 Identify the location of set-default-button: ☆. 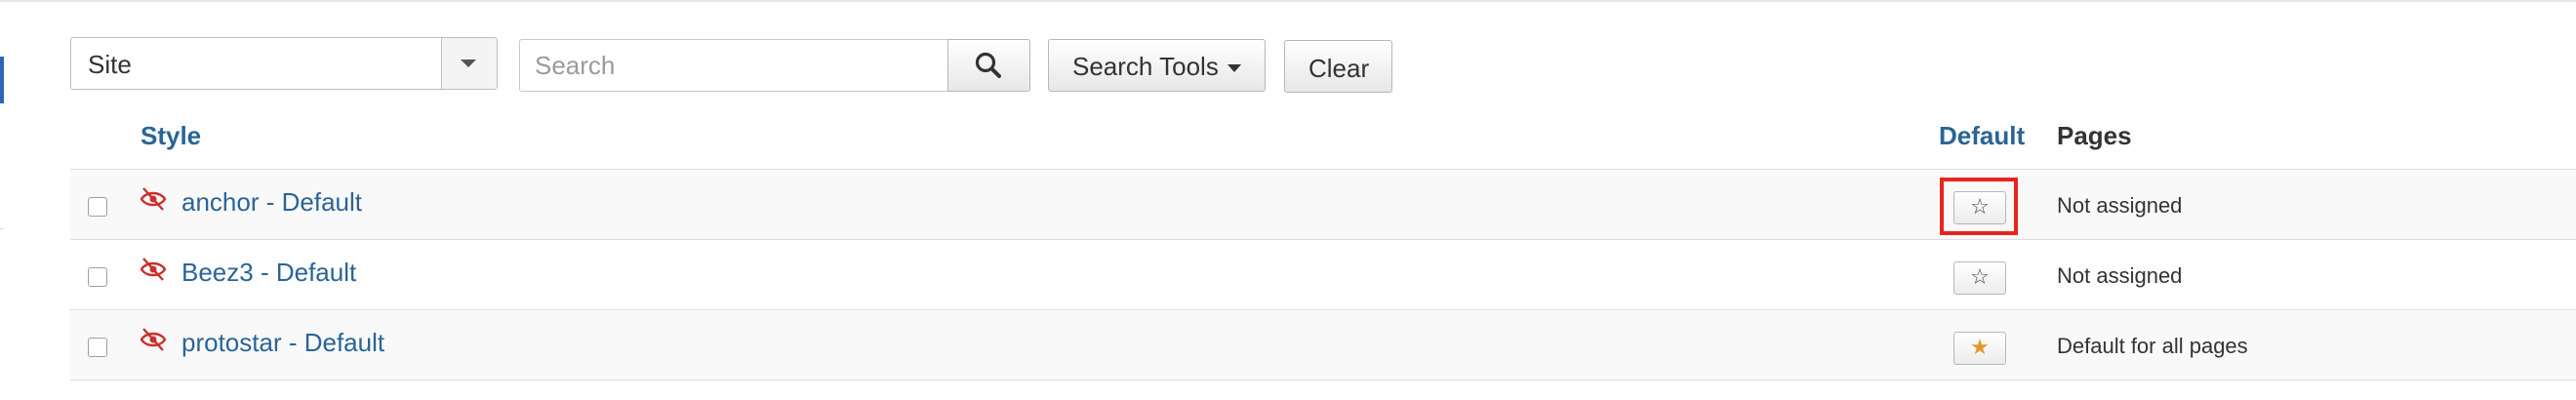
(1979, 278).